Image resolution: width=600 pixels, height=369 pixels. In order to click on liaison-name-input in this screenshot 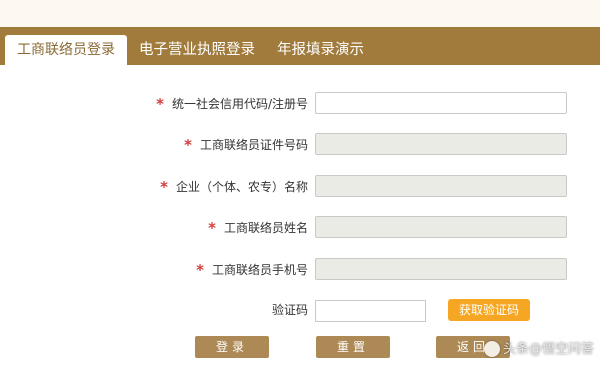, I will do `click(441, 227)`.